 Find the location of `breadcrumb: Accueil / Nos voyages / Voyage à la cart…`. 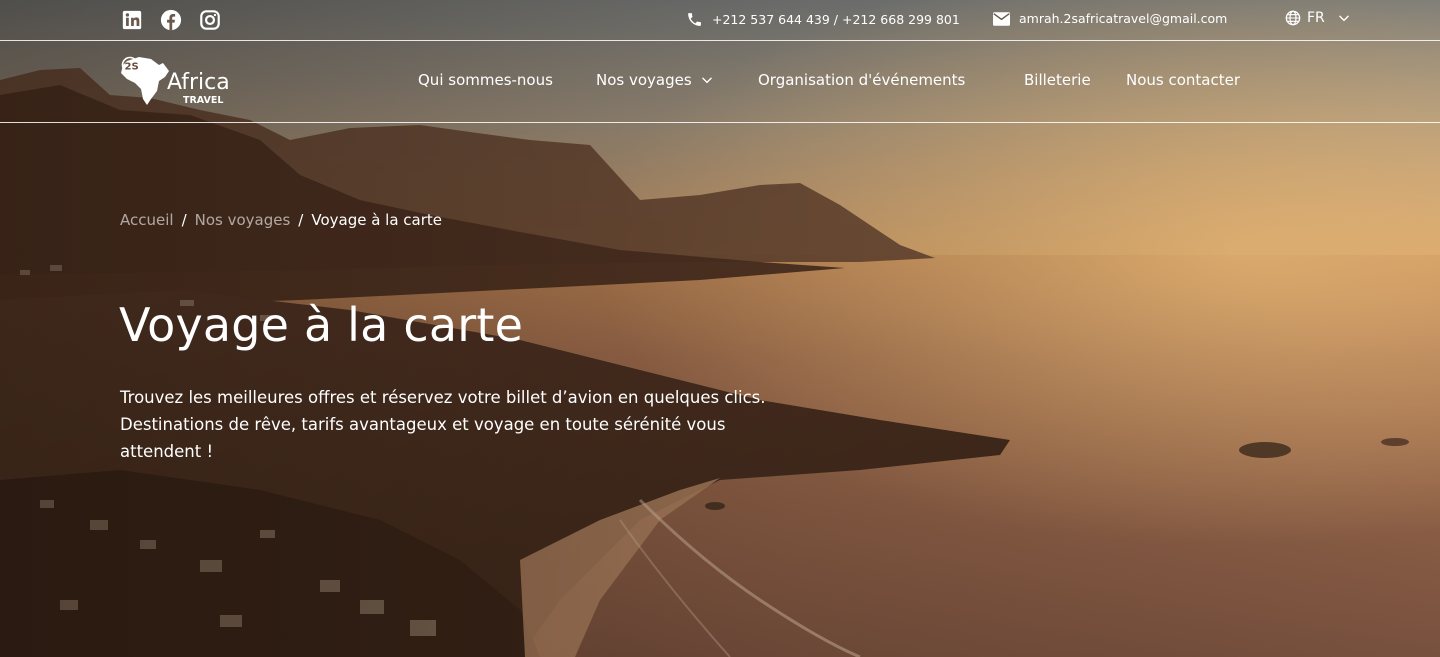

breadcrumb: Accueil / Nos voyages / Voyage à la cart… is located at coordinates (281, 220).